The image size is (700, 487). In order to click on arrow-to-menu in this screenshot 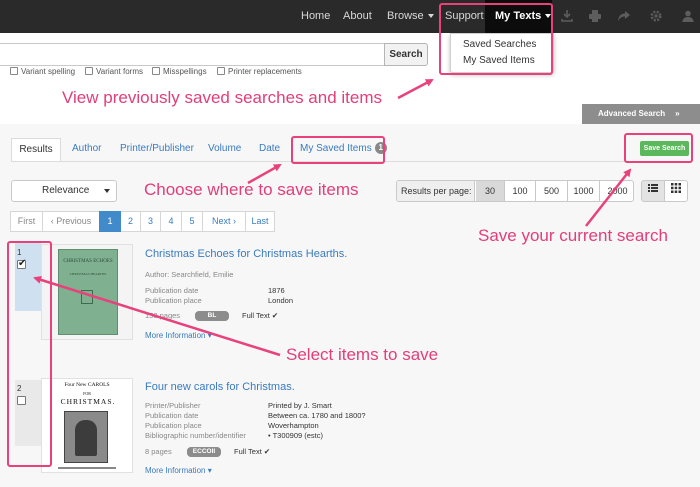, I will do `click(415, 89)`.